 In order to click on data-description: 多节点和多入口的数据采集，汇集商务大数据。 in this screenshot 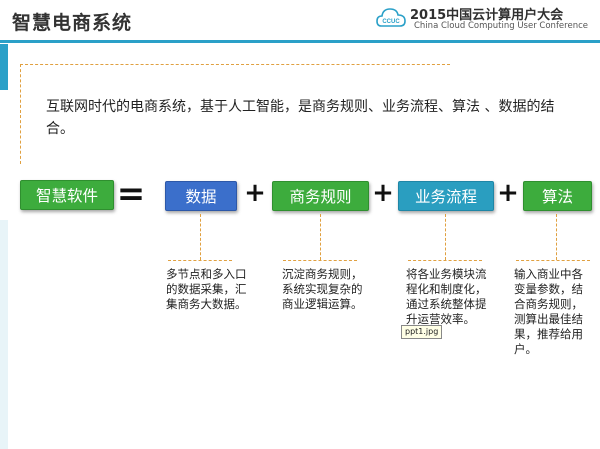, I will do `click(206, 289)`.